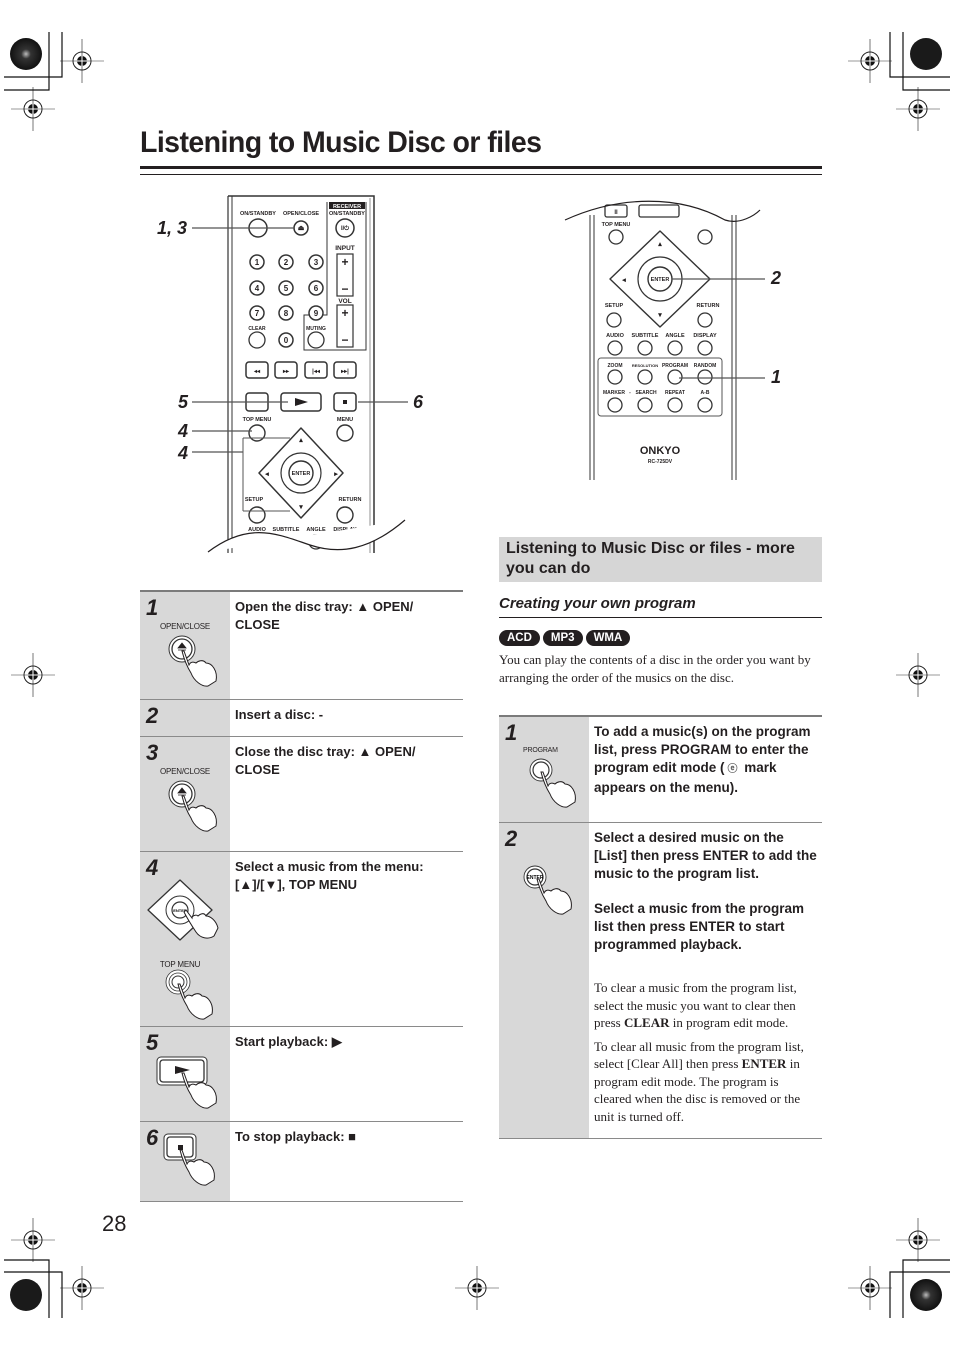 Image resolution: width=954 pixels, height=1351 pixels. Describe the element at coordinates (257, 329) in the screenshot. I see `label-clear: CLEAR` at that location.